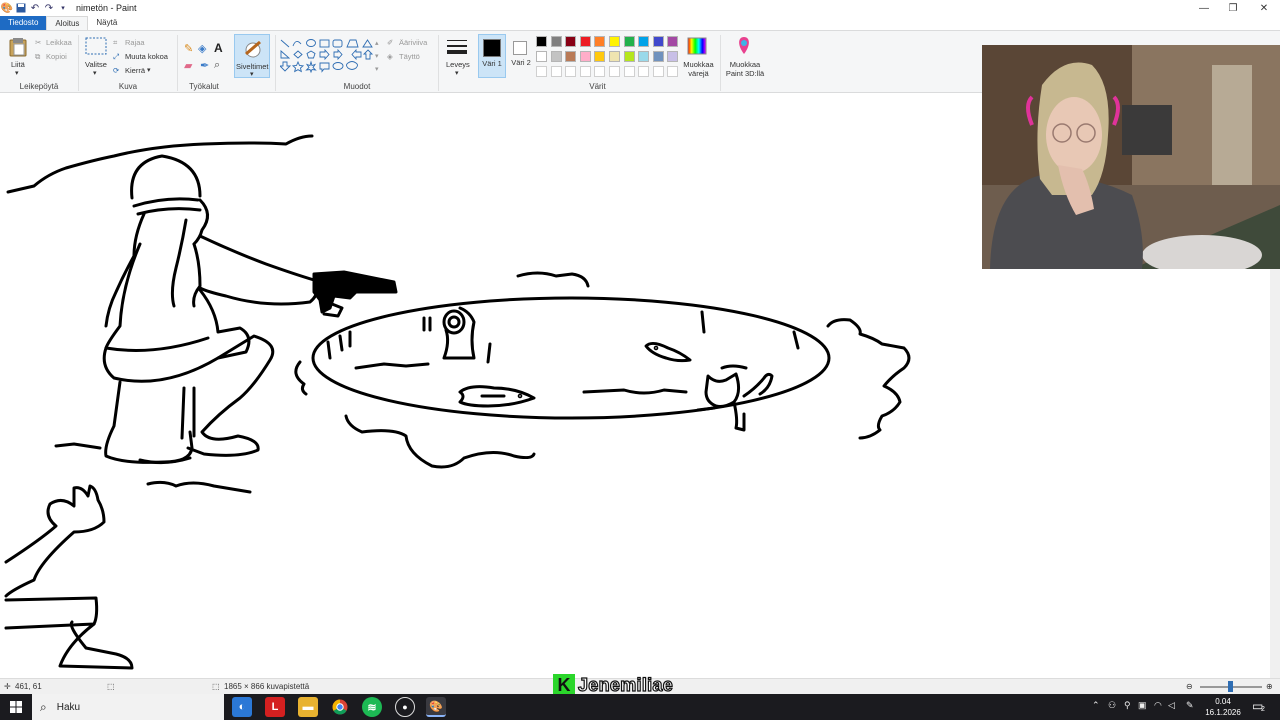 This screenshot has height=720, width=1280. I want to click on size-button: Leveys, so click(458, 64).